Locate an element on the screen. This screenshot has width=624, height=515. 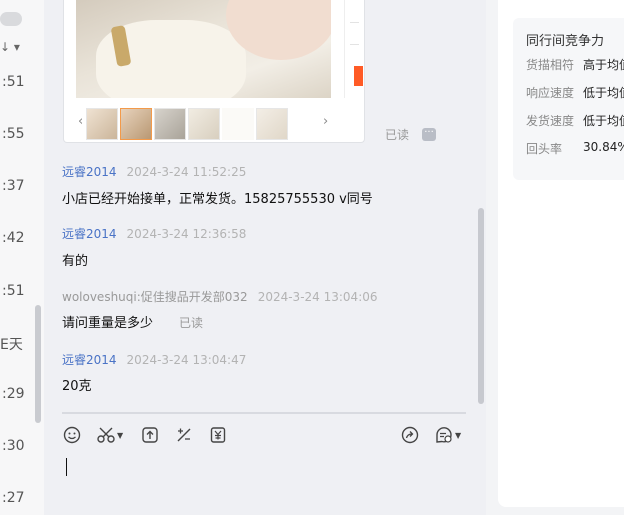
metric-label: 响应速度 is located at coordinates (550, 93).